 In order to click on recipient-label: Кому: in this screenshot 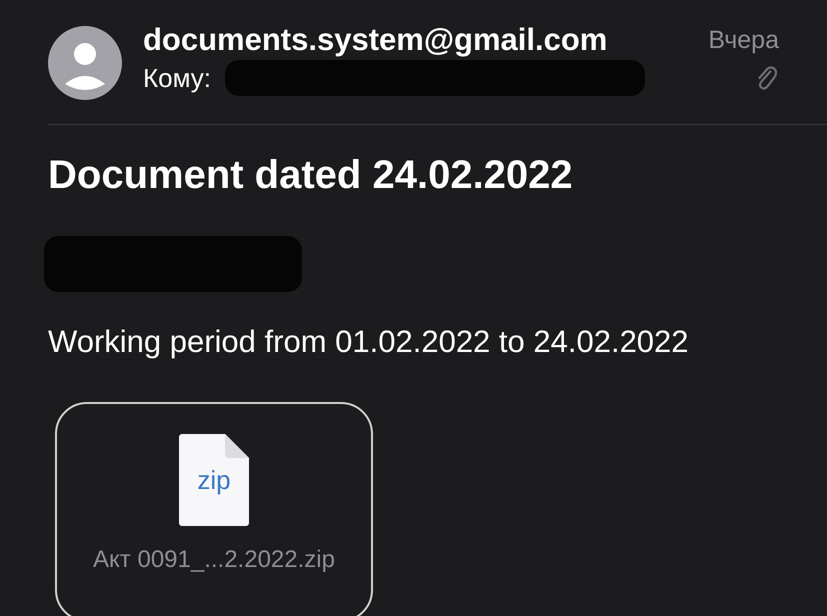, I will do `click(177, 78)`.